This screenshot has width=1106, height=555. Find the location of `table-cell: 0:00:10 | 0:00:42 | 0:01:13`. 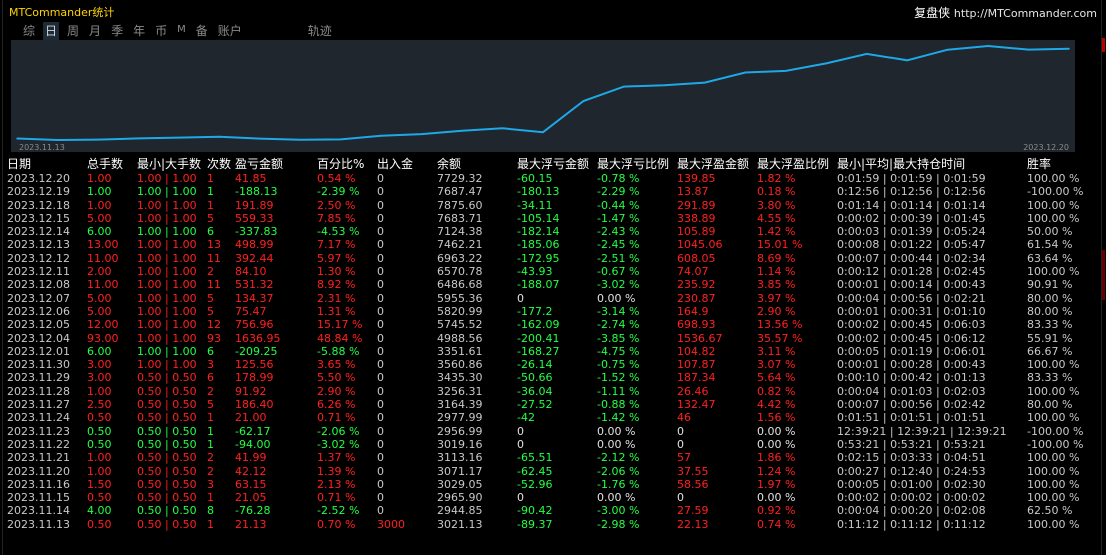

table-cell: 0:00:10 | 0:00:42 | 0:01:13 is located at coordinates (911, 378).